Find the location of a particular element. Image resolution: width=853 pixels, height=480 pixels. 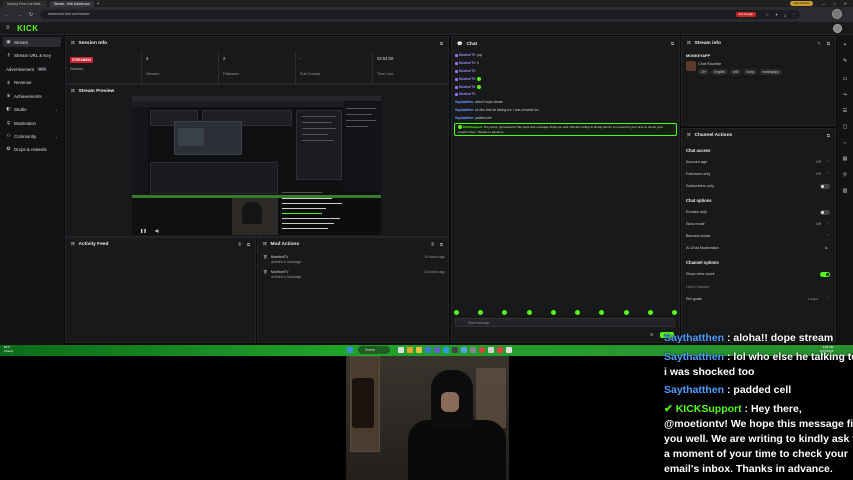

widgets-icon is located at coordinates (410, 350).